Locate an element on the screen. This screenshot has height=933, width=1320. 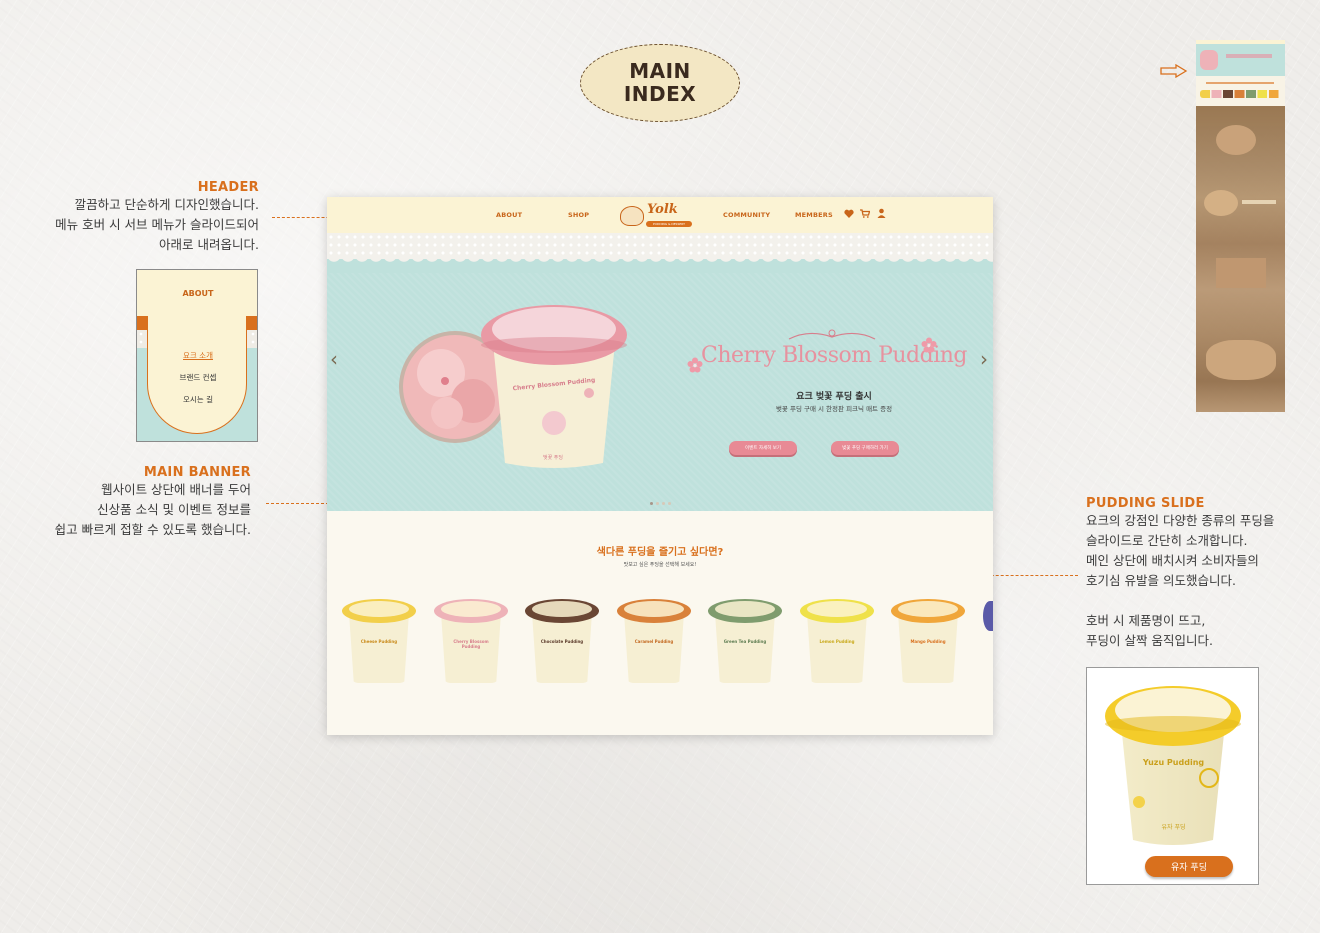
site-logo: Yolk PUDDING & DESSERT is located at coordinates (657, 215).